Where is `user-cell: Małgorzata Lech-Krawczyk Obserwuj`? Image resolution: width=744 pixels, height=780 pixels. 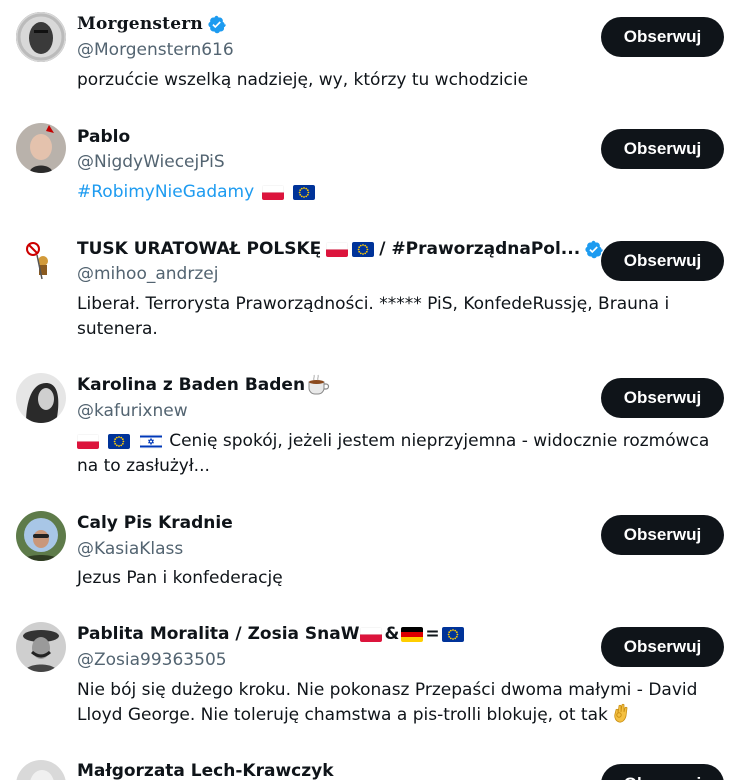 user-cell: Małgorzata Lech-Krawczyk Obserwuj is located at coordinates (372, 767).